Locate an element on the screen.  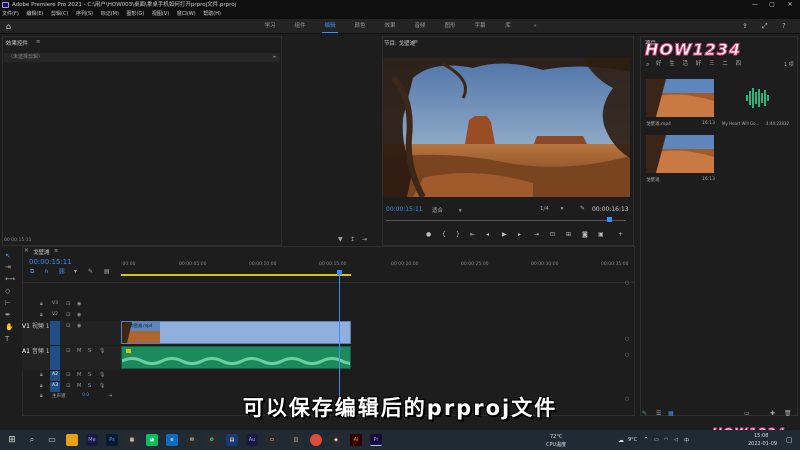
menu-file: 文件(F) is located at coordinates (10, 14).